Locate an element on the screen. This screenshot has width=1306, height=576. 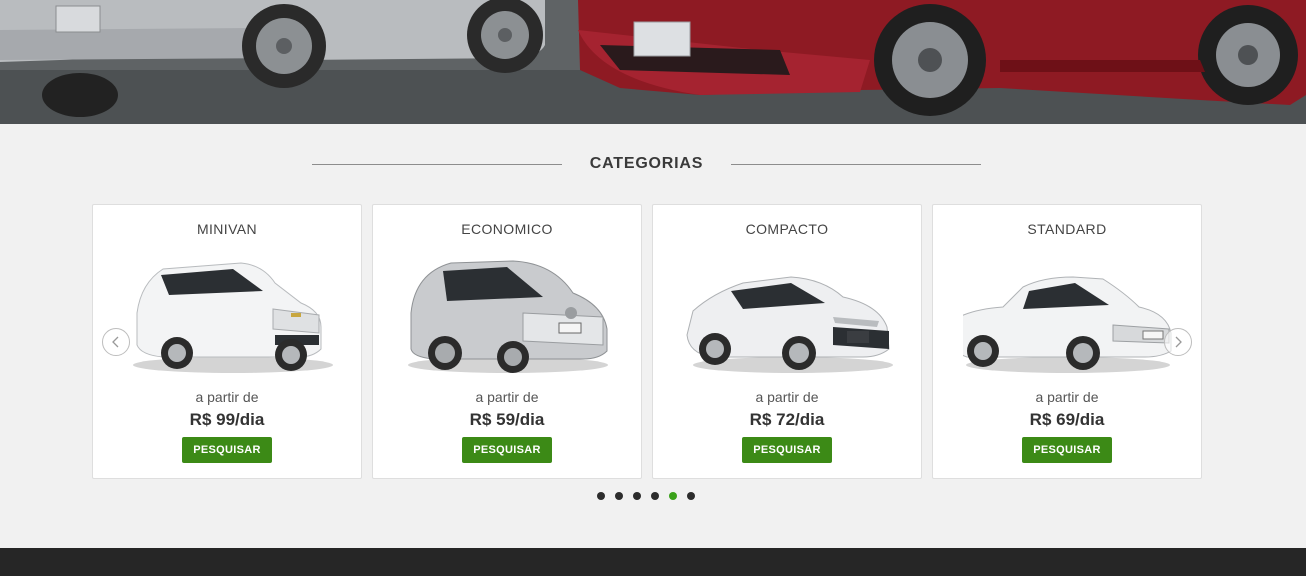
standard-car-image is located at coordinates (1067, 324).